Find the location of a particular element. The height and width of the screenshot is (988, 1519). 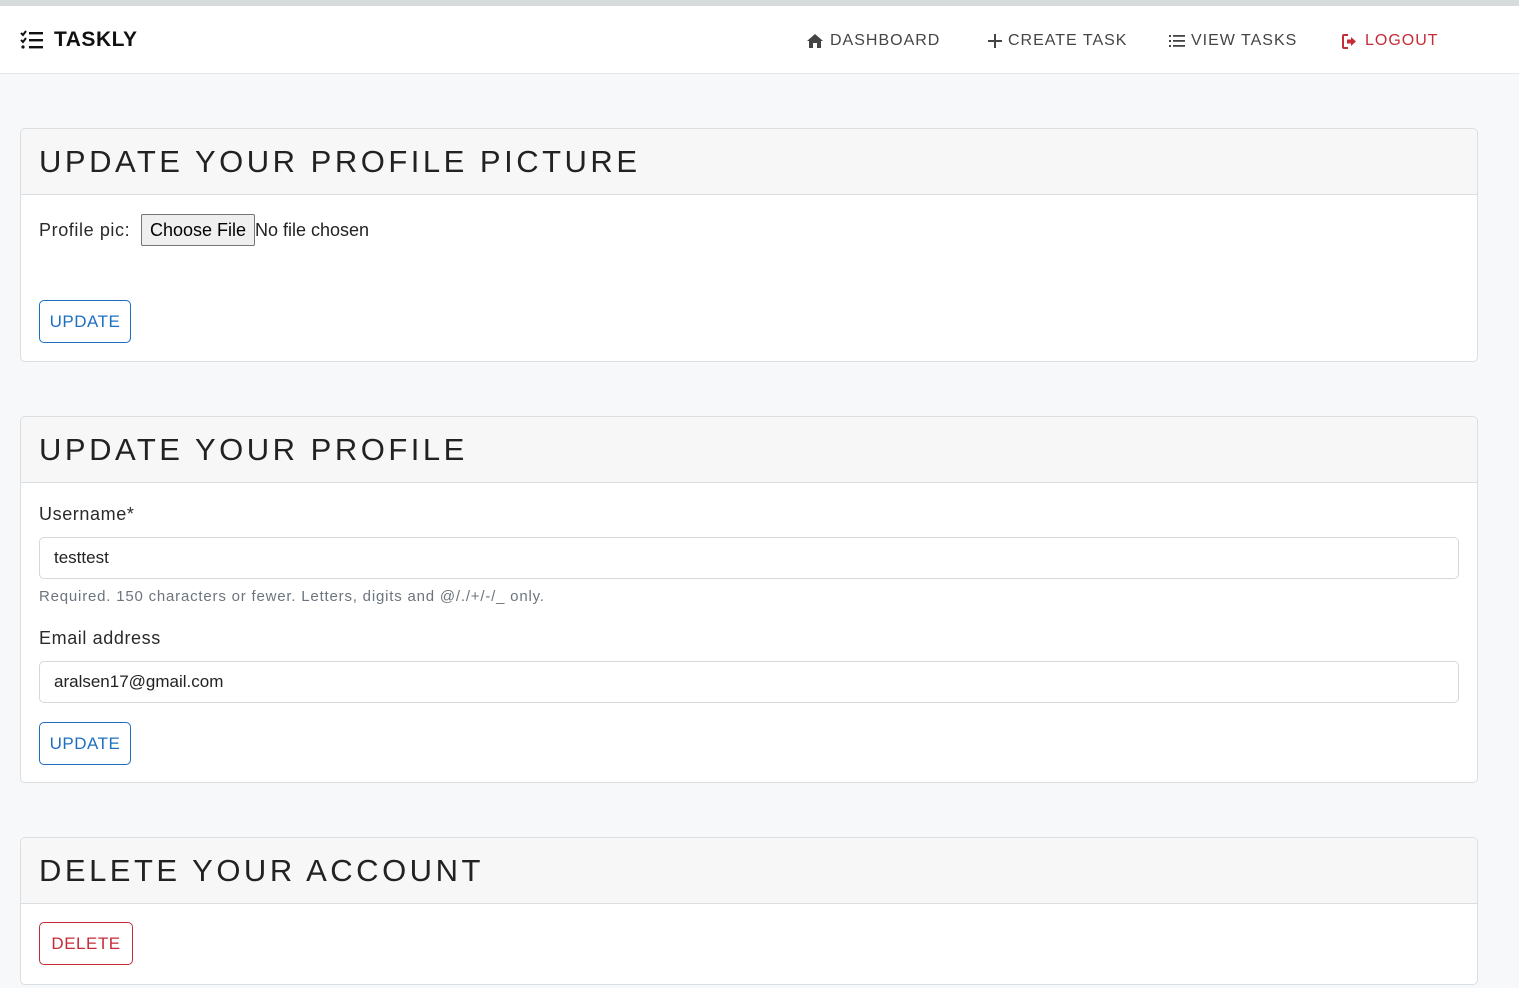

nav-create-task-label: CREATE TASK is located at coordinates (1068, 40).